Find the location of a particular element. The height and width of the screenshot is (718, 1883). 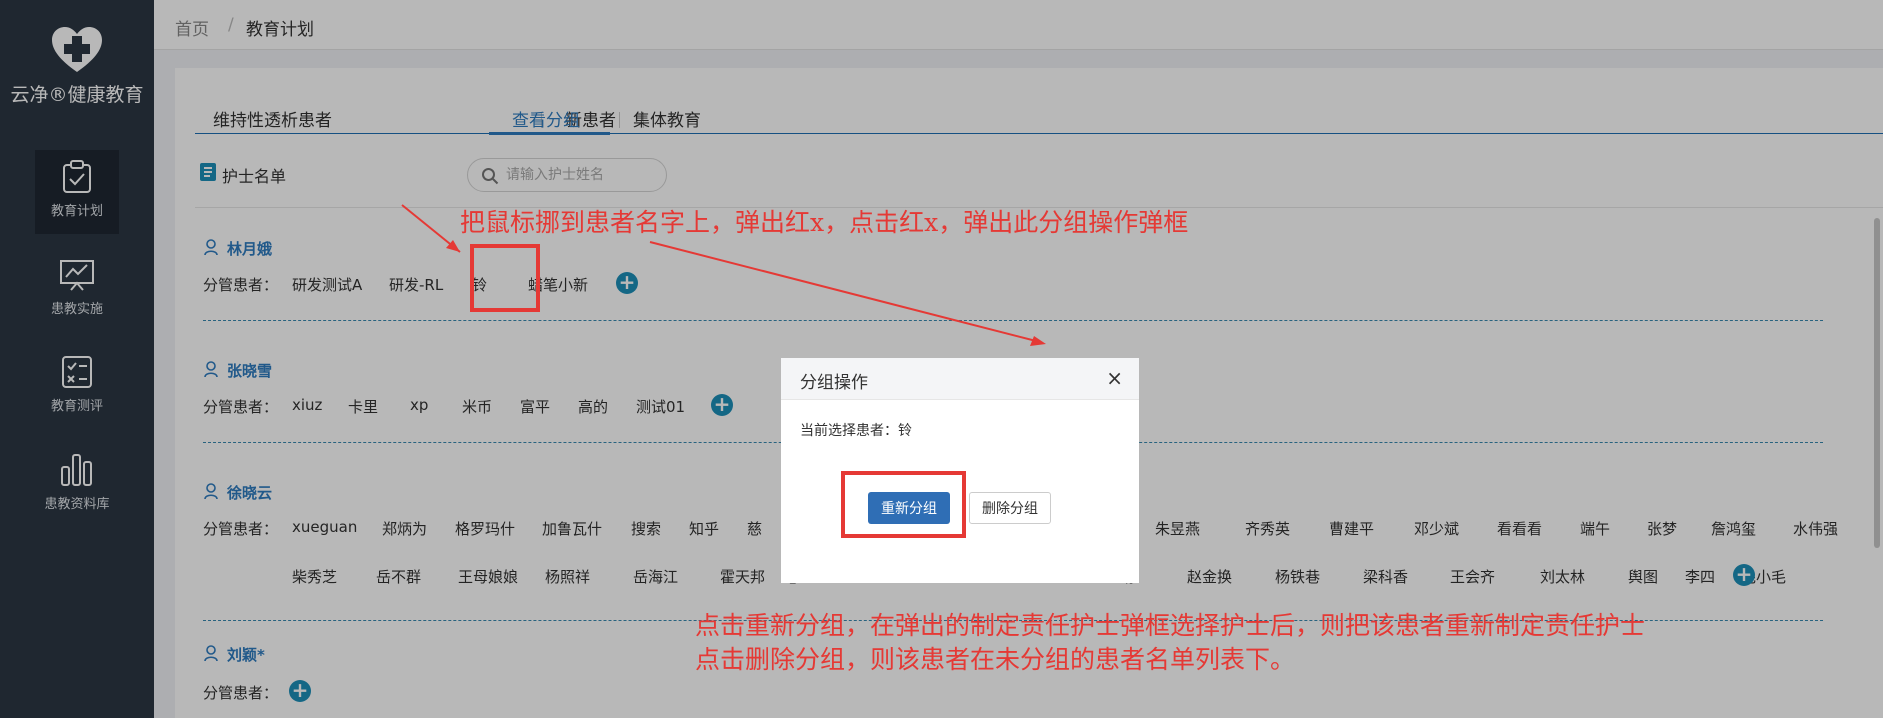

arrow-head is located at coordinates (1038, 341).